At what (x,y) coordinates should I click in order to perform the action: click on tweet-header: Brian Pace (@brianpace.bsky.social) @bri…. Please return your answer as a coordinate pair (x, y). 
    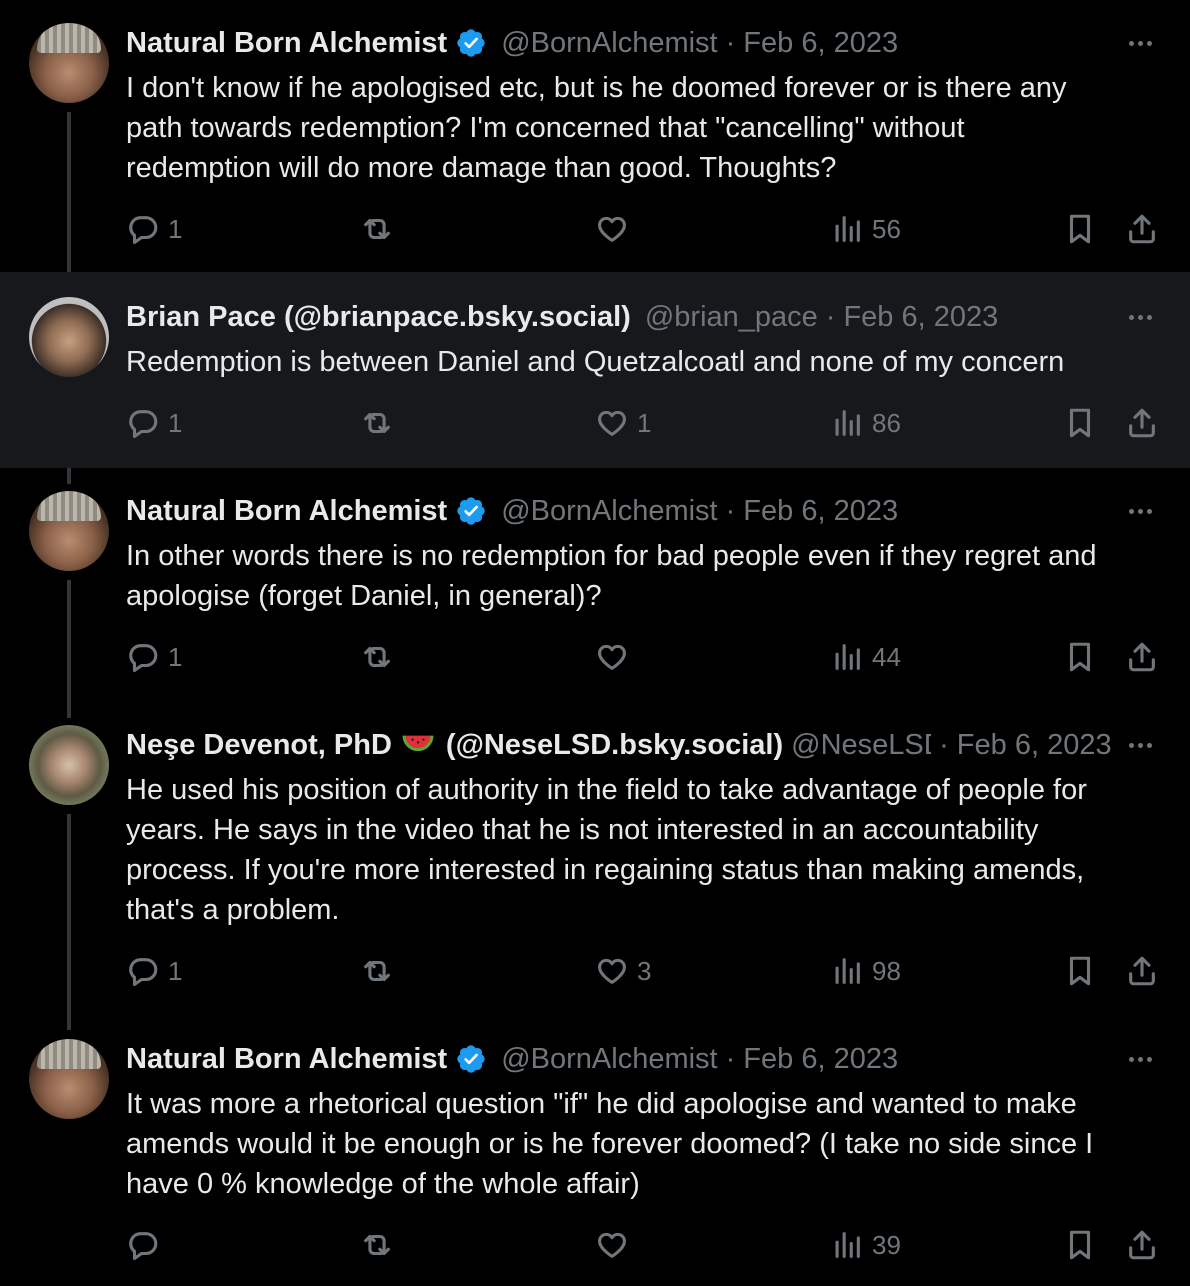
    Looking at the image, I should click on (562, 317).